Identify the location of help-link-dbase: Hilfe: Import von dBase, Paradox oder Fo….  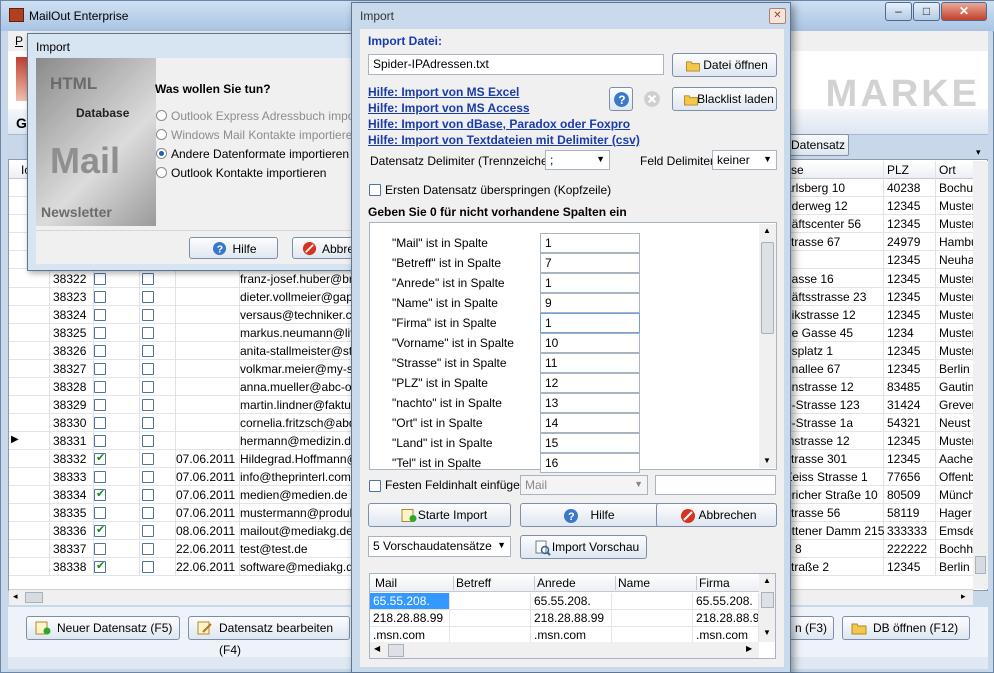
(499, 124).